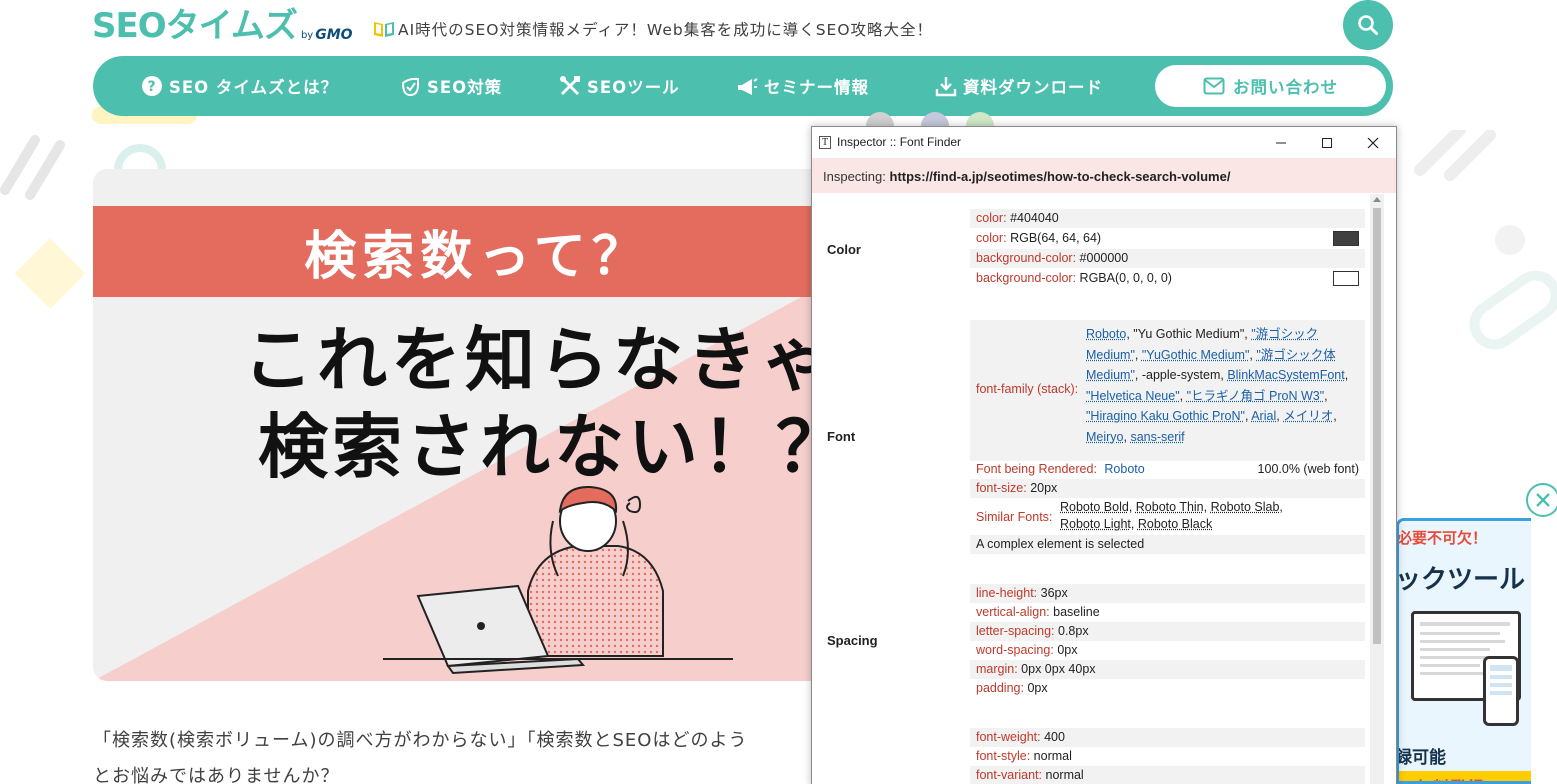 The height and width of the screenshot is (784, 1557). What do you see at coordinates (1465, 776) in the screenshot?
I see `ad-cta-button: ＞無料登録` at bounding box center [1465, 776].